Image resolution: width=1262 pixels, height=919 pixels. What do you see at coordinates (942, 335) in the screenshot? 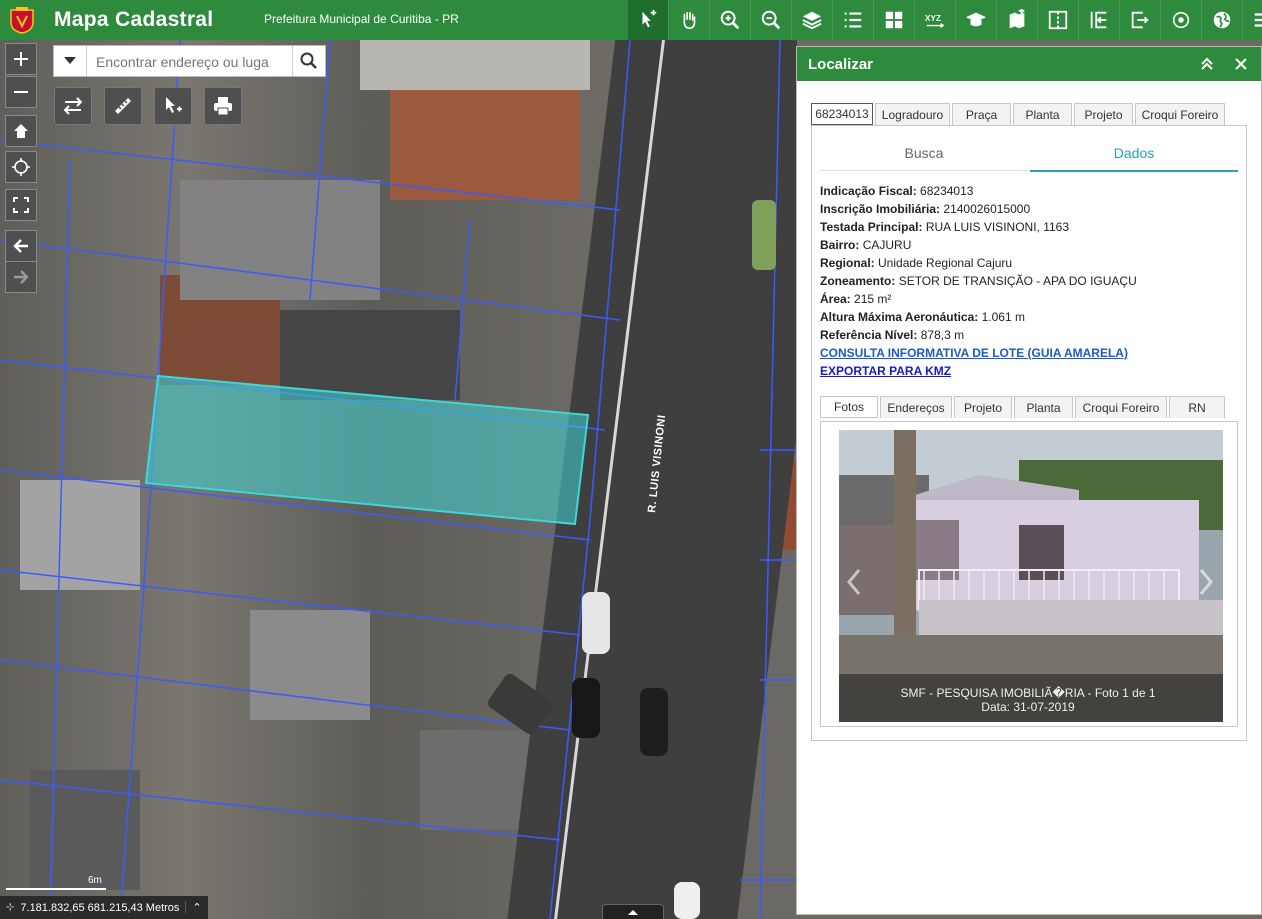
I see `field-value: 878,3 m` at bounding box center [942, 335].